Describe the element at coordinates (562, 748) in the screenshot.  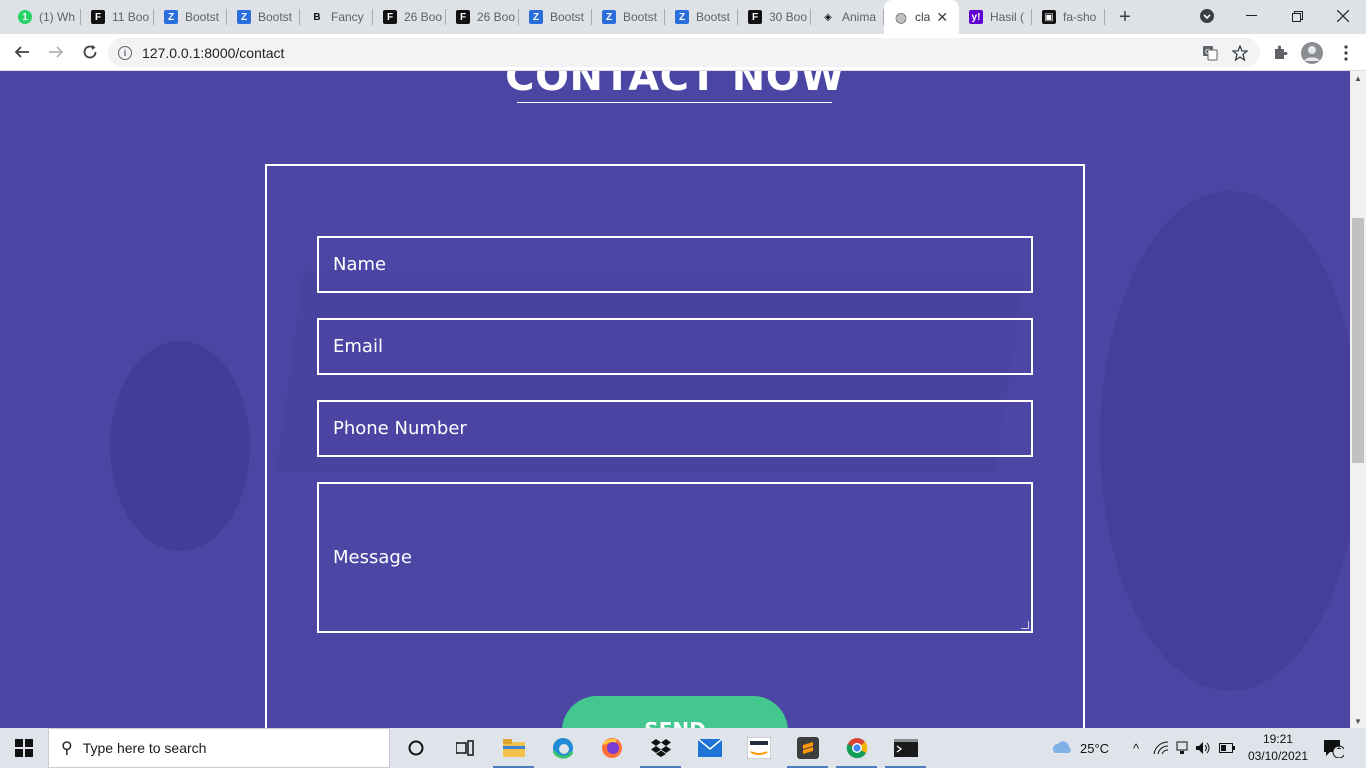
I see `edge-icon` at that location.